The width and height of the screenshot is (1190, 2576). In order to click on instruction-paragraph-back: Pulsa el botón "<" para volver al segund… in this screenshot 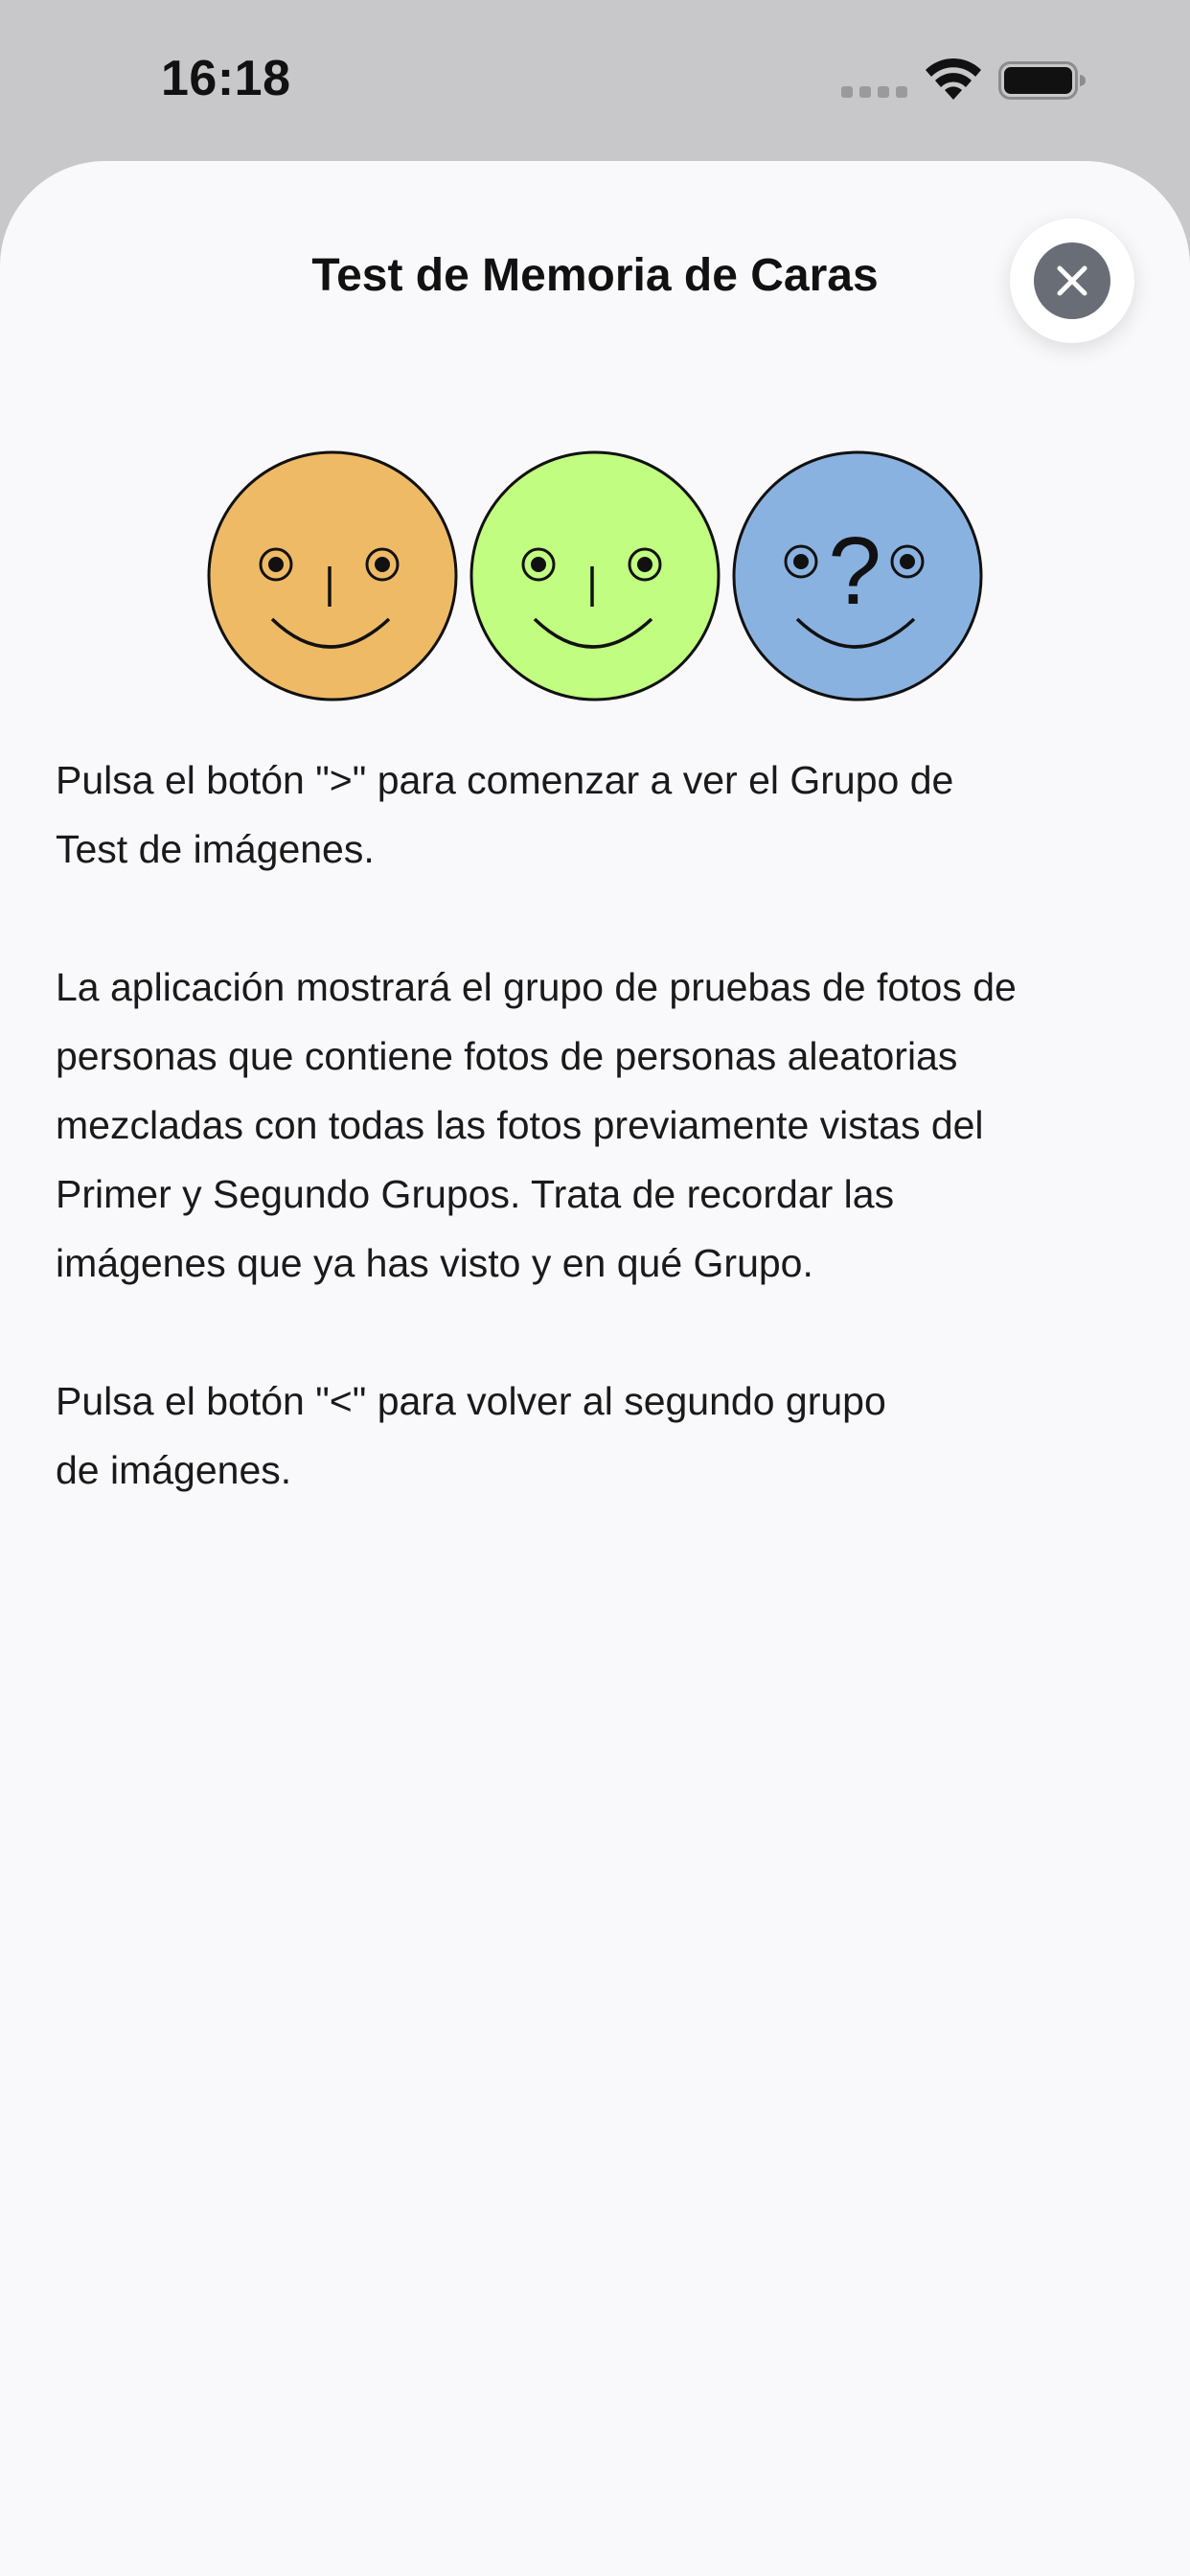, I will do `click(471, 1435)`.